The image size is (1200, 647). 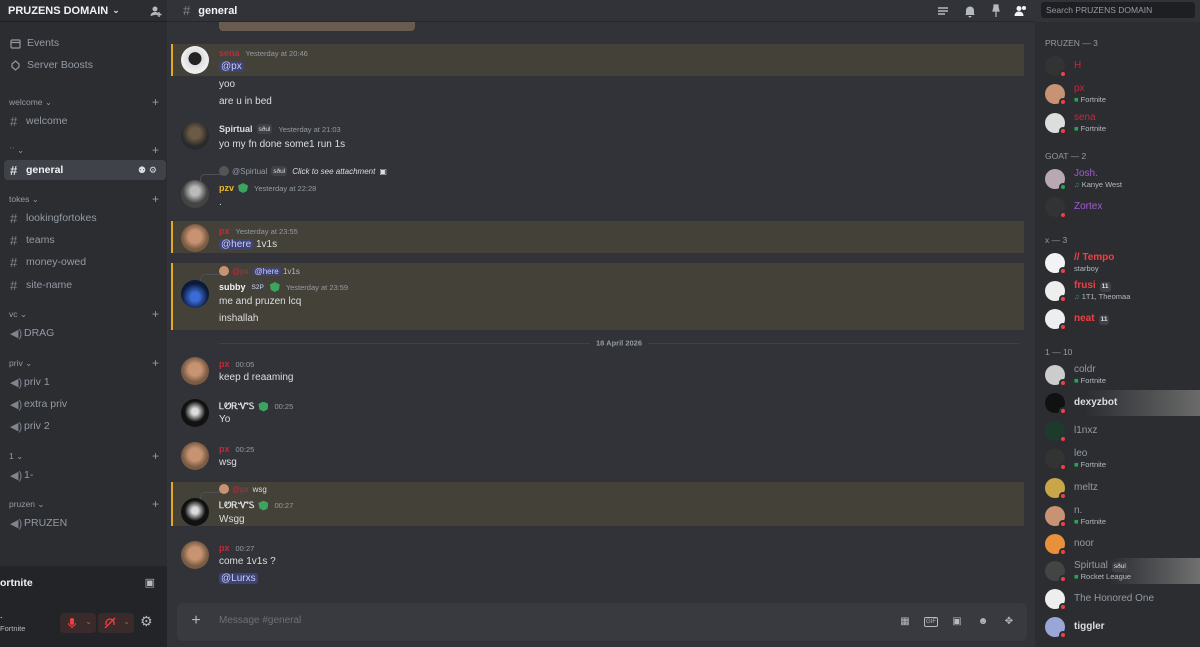 I want to click on channel-settings-icons: ⚉⚙, so click(x=149, y=170).